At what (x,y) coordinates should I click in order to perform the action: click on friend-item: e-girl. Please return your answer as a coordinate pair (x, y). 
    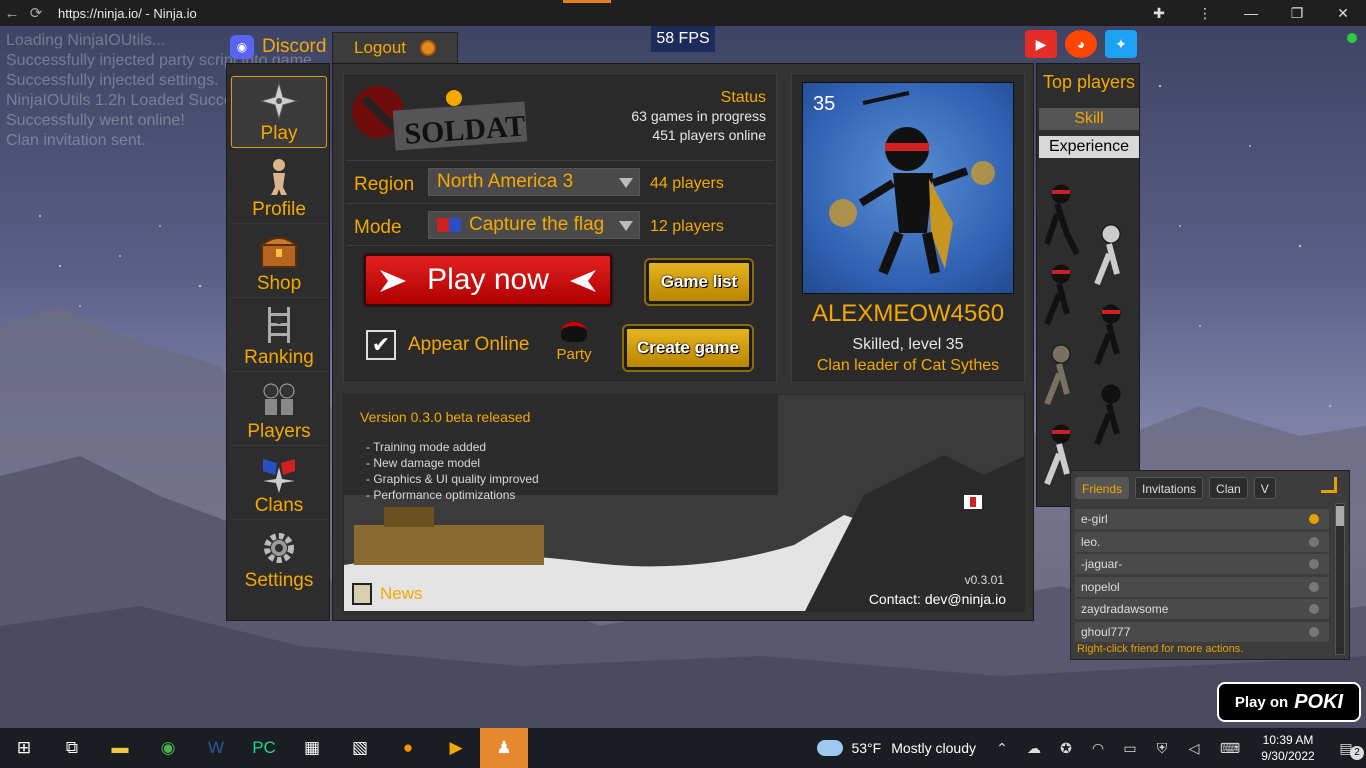
    Looking at the image, I should click on (1202, 519).